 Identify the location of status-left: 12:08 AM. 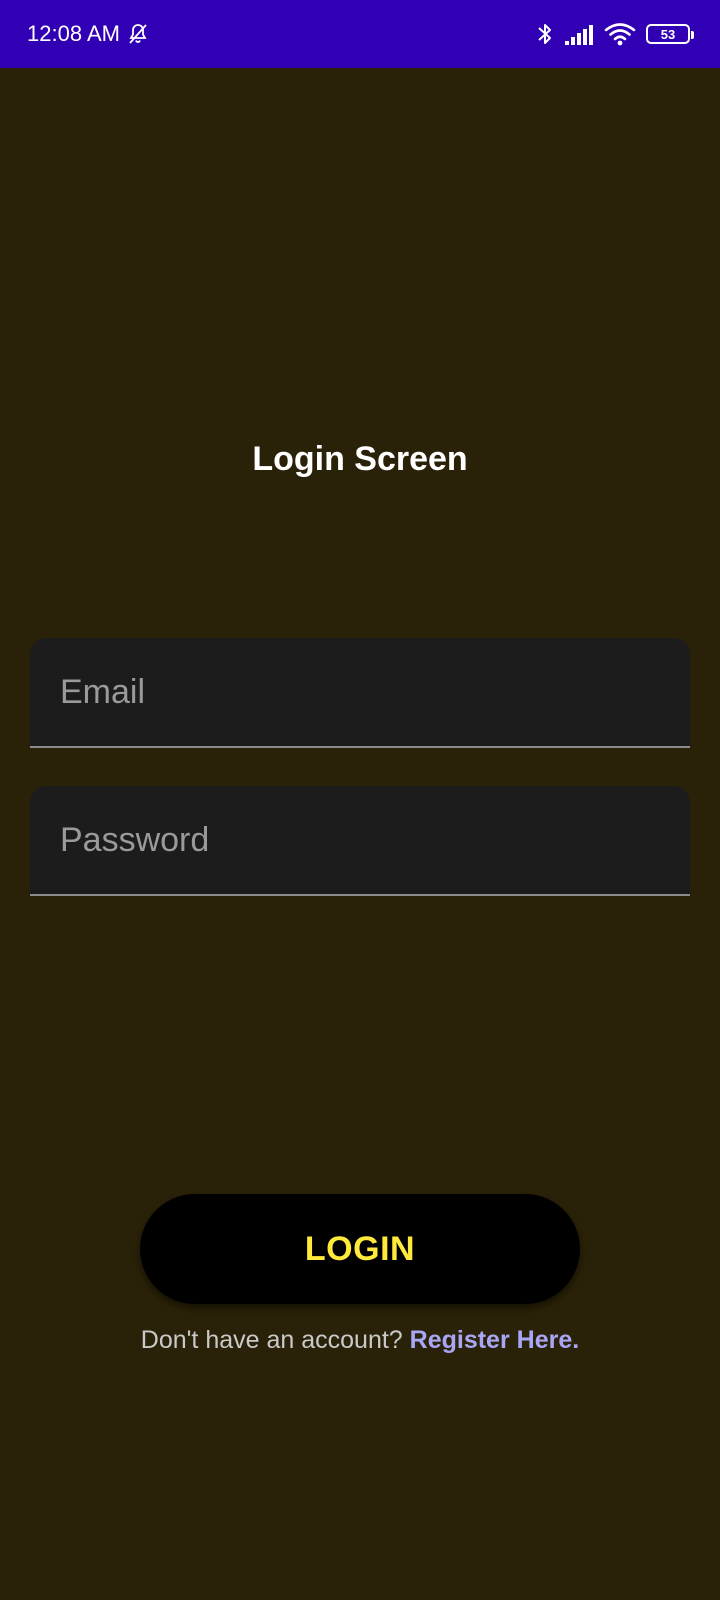
(88, 34).